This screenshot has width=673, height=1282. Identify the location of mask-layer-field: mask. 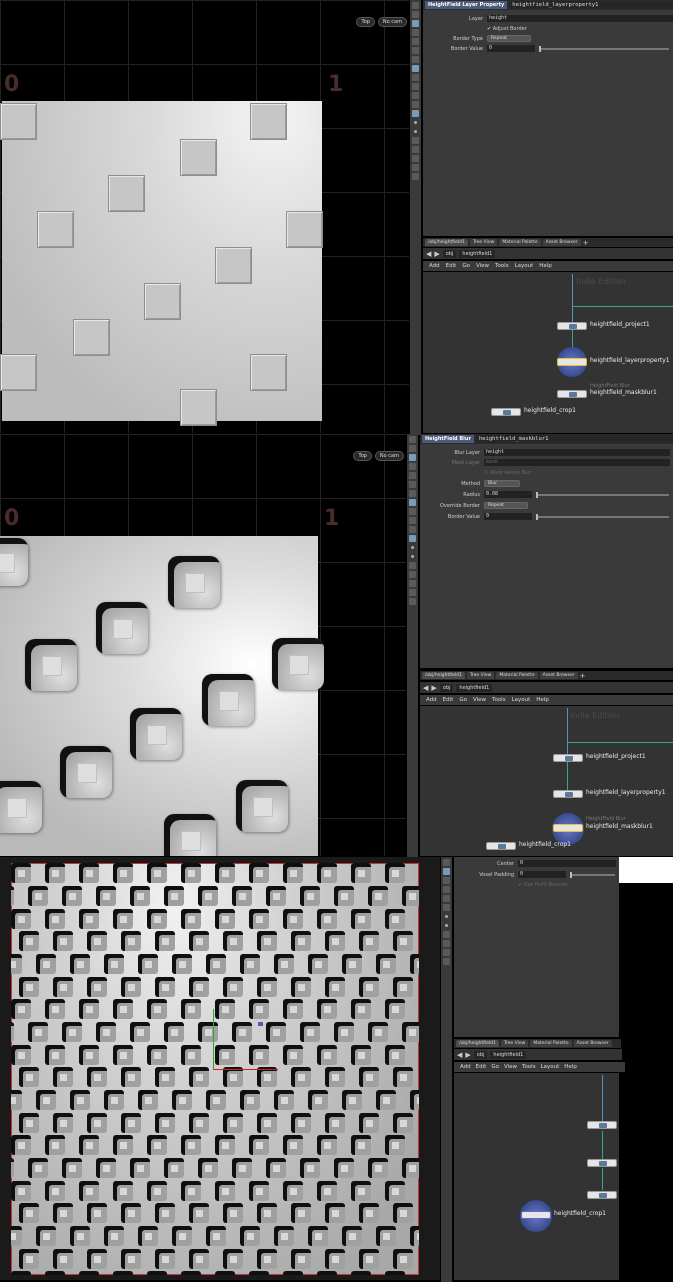
(577, 462).